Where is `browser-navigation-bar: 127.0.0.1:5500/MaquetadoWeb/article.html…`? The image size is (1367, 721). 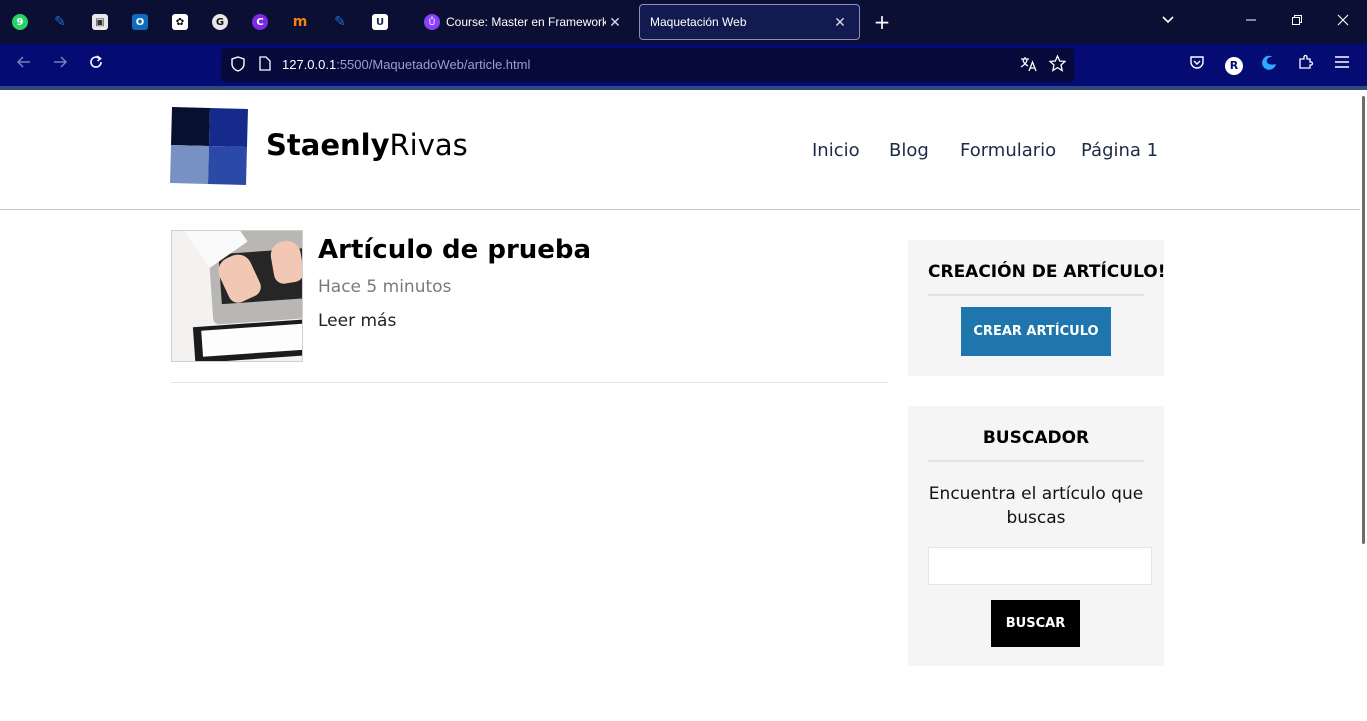
browser-navigation-bar: 127.0.0.1:5500/MaquetadoWeb/article.html… is located at coordinates (683, 65).